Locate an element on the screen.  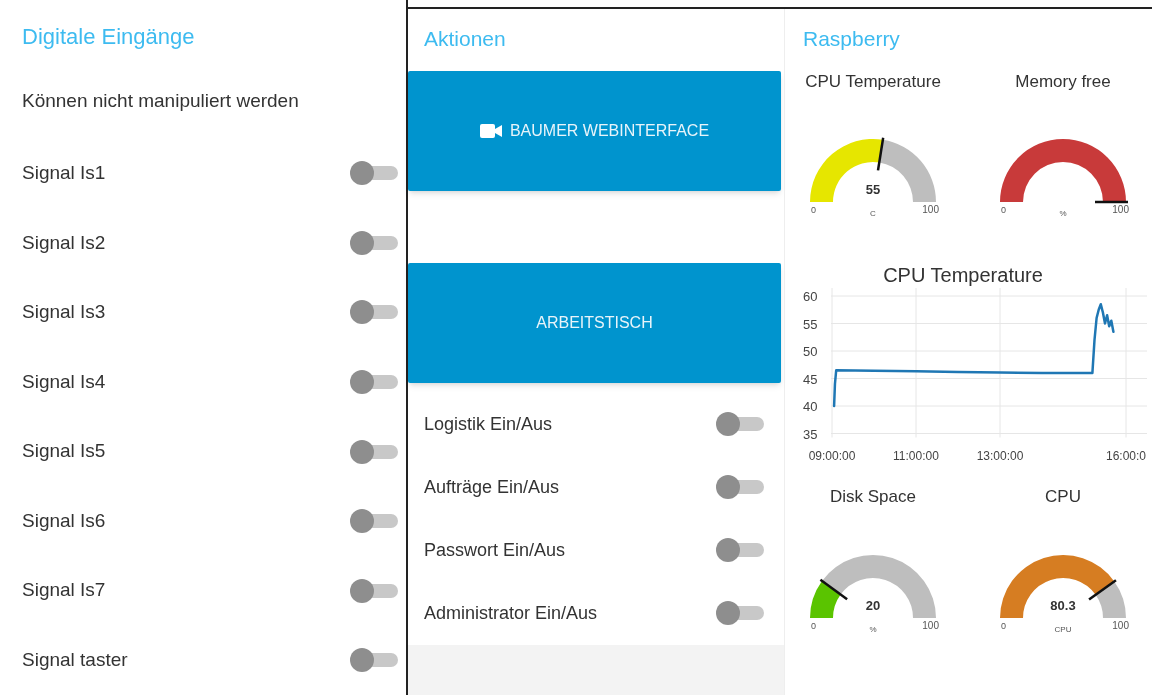
y-tick-label: 40 is located at coordinates (810, 406).